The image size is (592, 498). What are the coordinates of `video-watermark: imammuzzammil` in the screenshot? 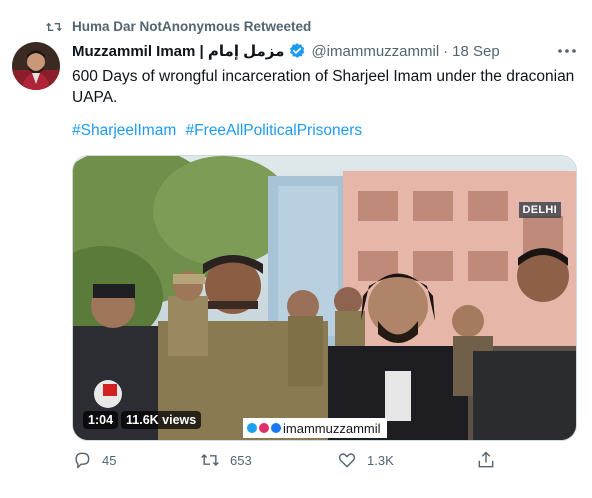 It's located at (315, 428).